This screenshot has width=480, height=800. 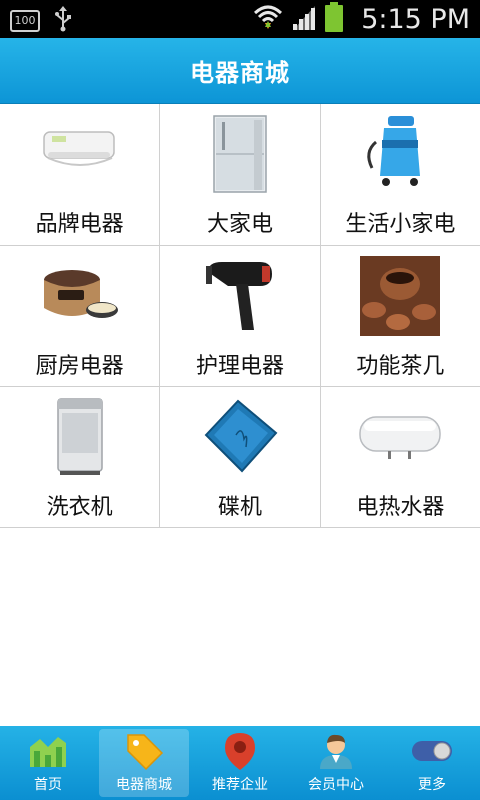 I want to click on category-tile-tea-tables: 功能茶几, so click(x=400, y=316).